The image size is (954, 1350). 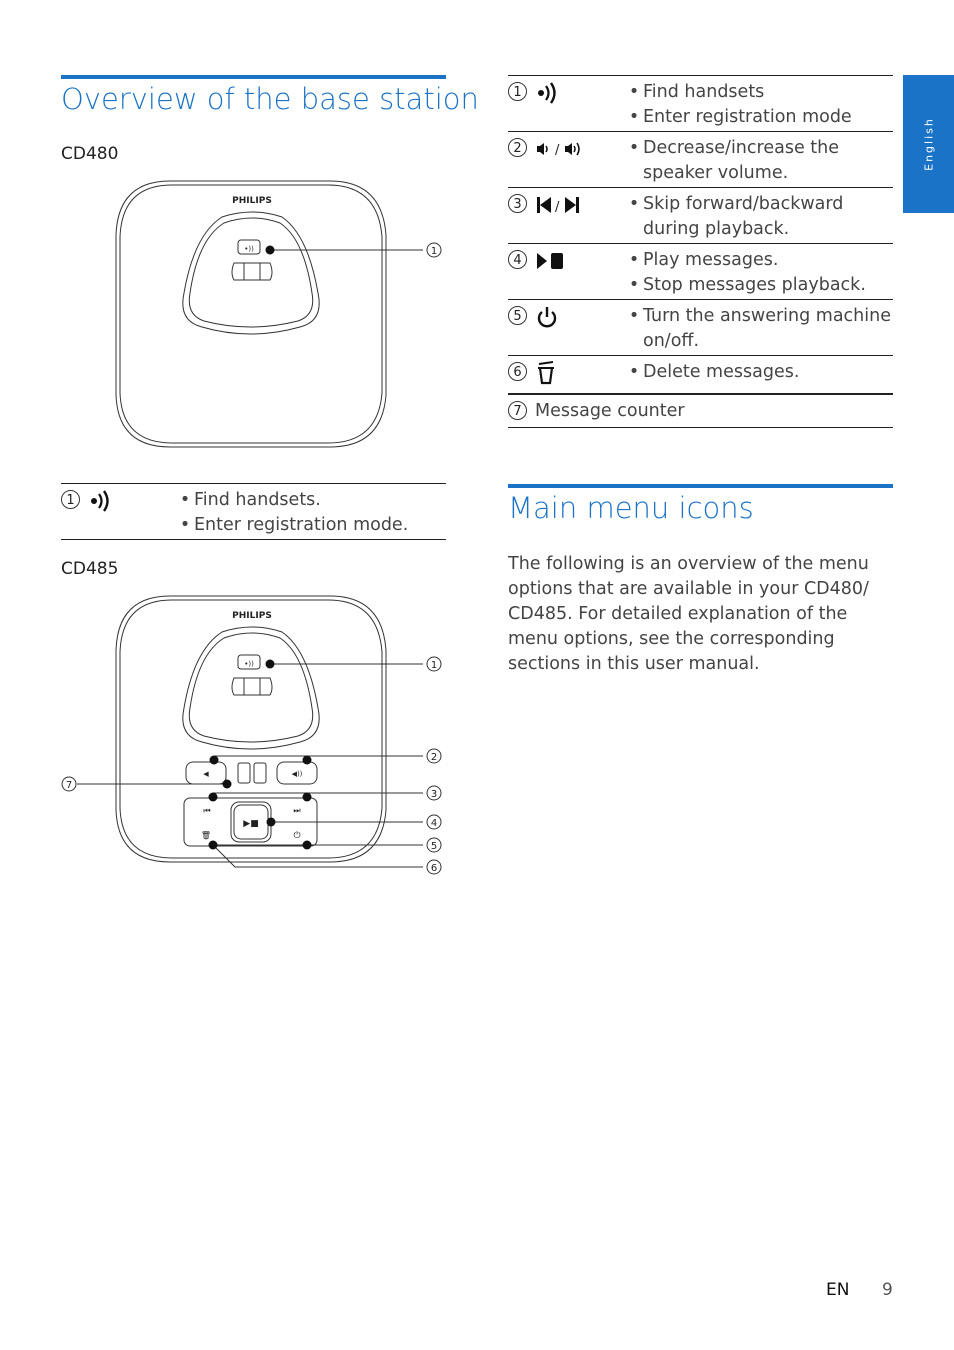 I want to click on bullet-text: Find handsets., so click(x=257, y=500).